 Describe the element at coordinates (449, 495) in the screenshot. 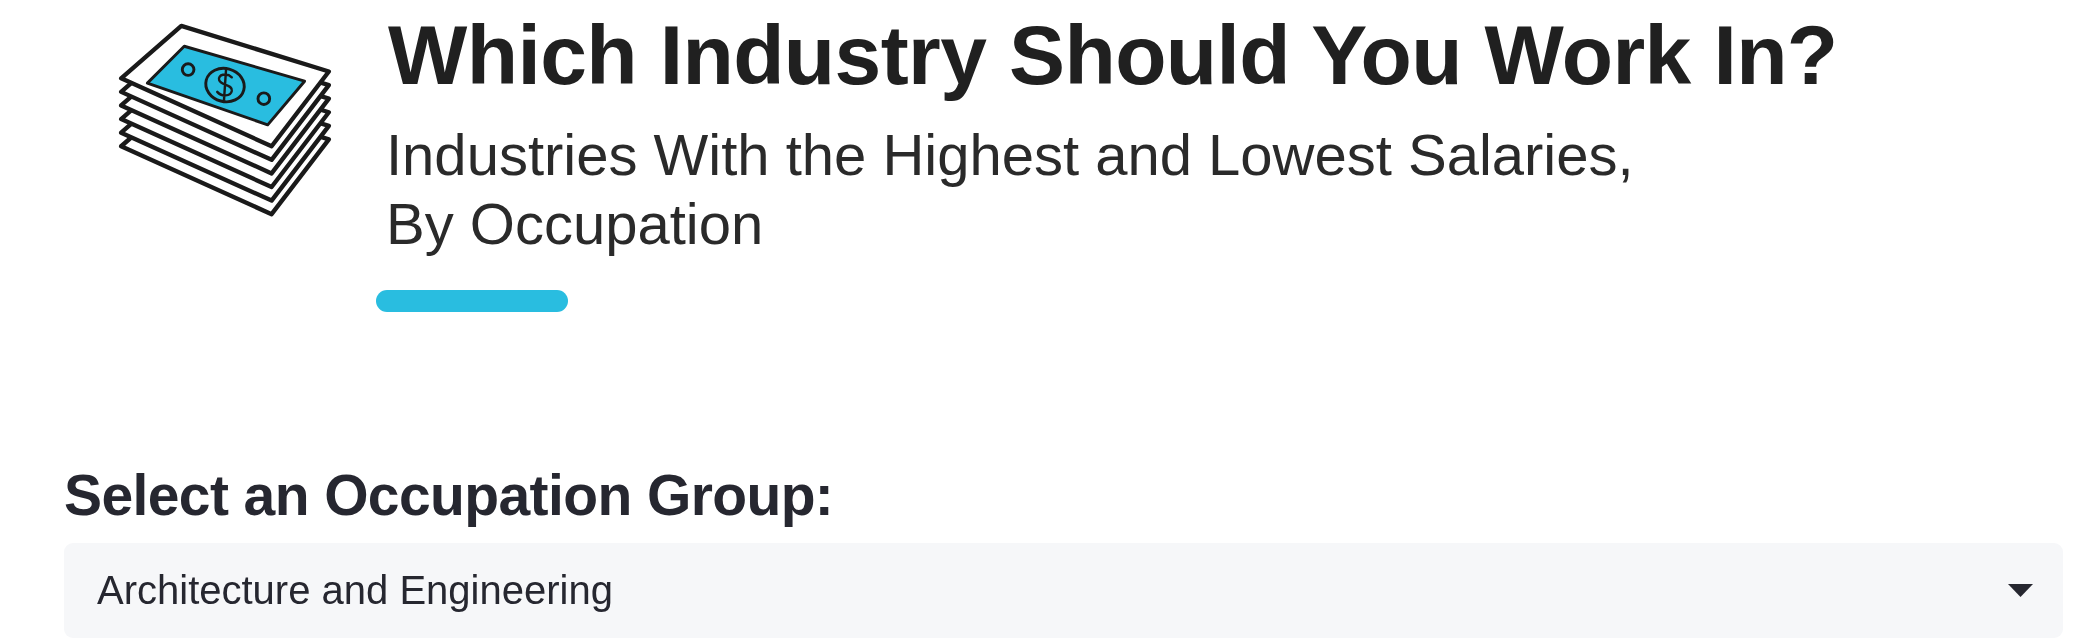

I see `select-label: Select an Occupation Group:` at that location.